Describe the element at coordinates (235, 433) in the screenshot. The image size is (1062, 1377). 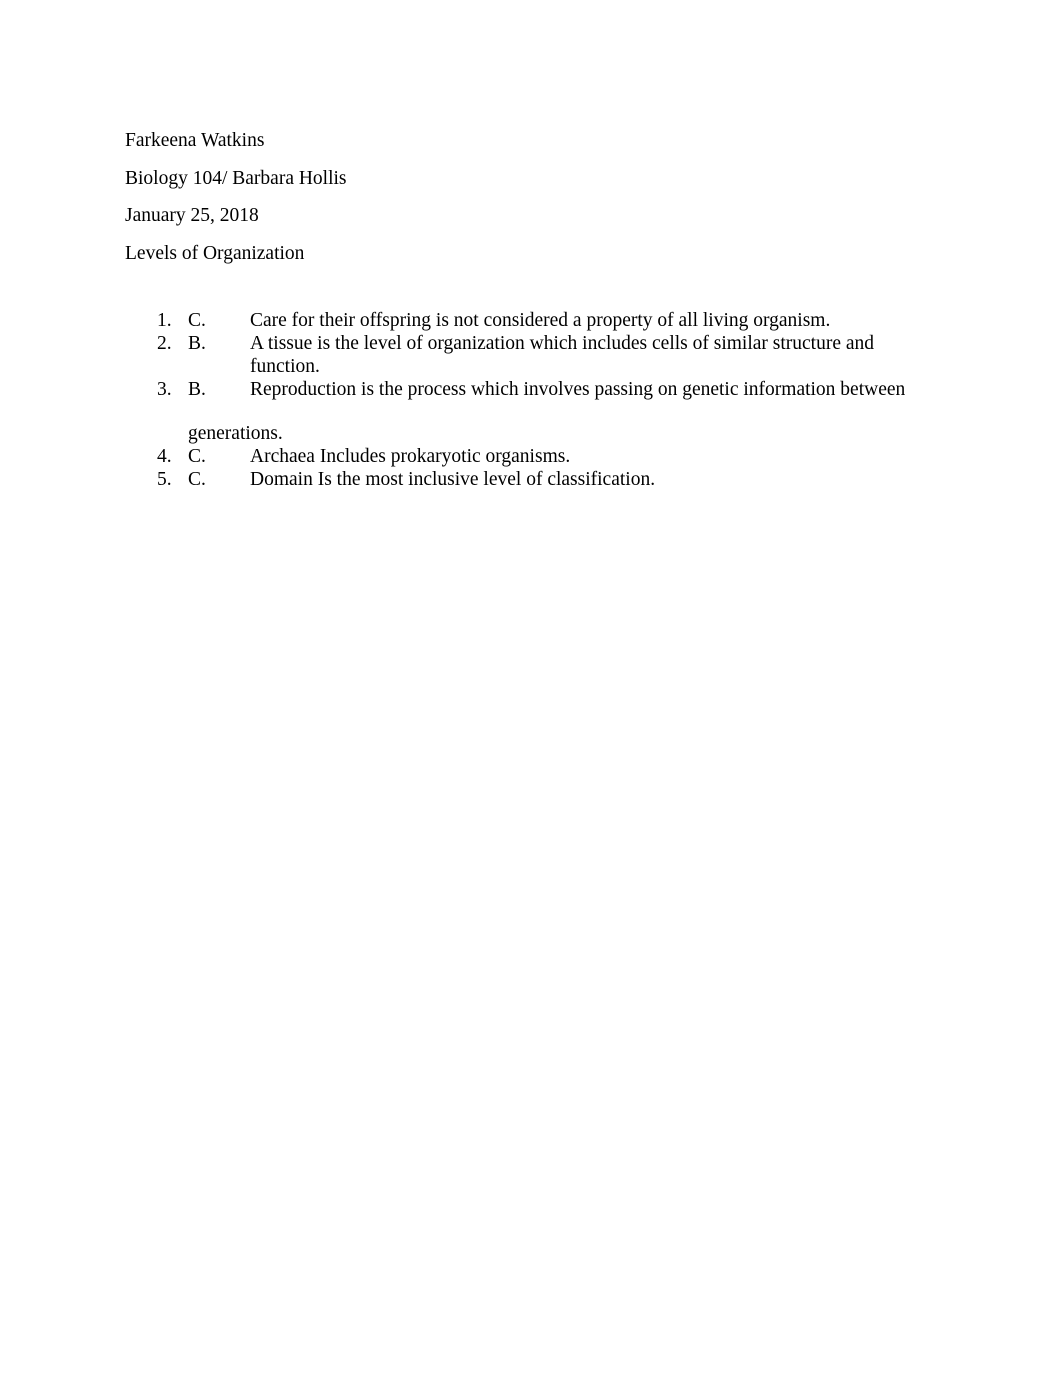
I see `list-item-continuation-text: generations.` at that location.